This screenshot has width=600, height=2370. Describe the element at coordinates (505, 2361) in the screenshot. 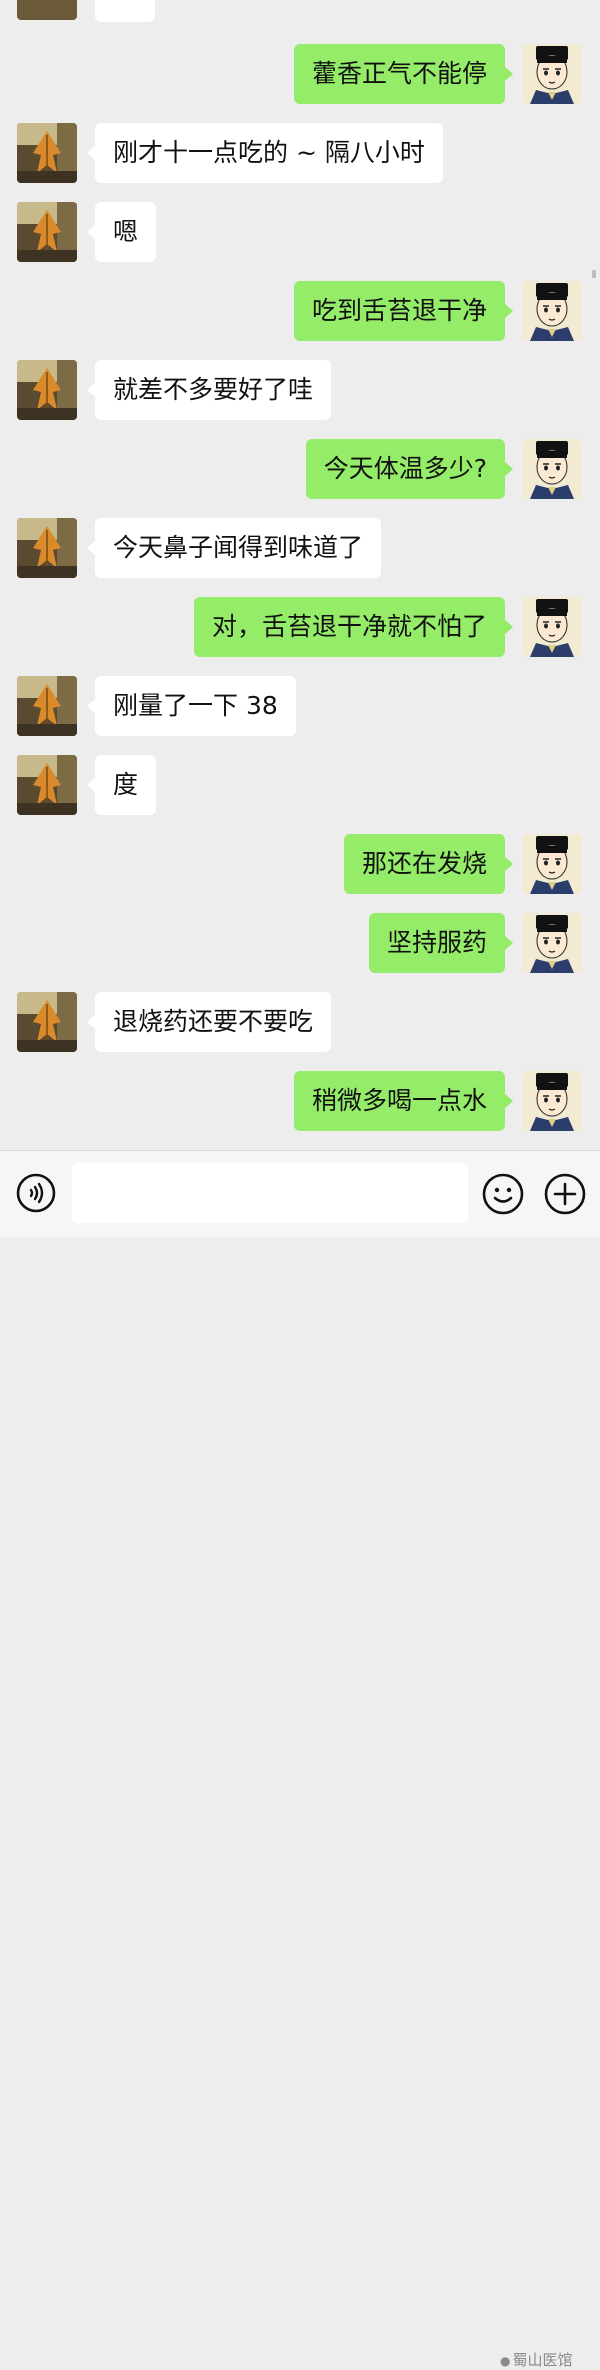

I see `wechat-icon: ●` at that location.